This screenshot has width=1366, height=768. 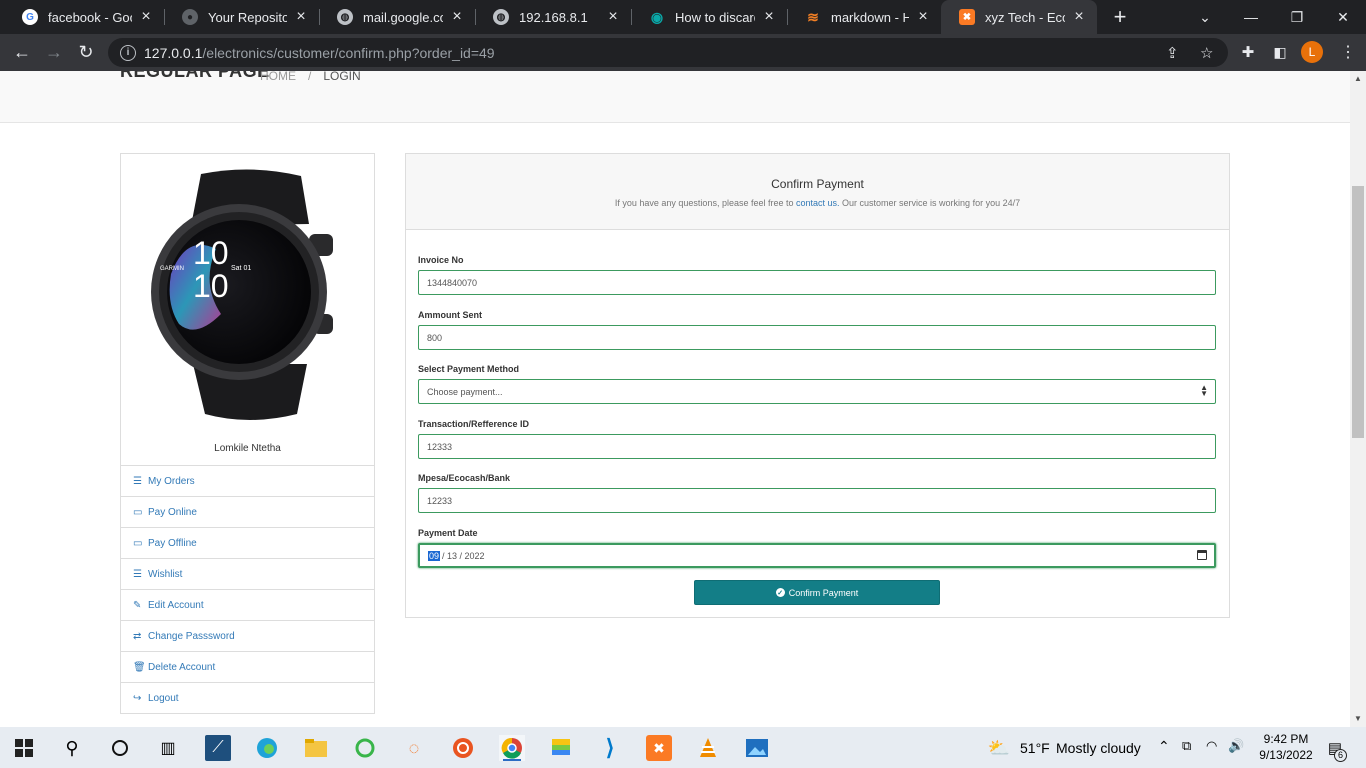 What do you see at coordinates (1286, 739) in the screenshot?
I see `clock-time: 9:42 PM` at bounding box center [1286, 739].